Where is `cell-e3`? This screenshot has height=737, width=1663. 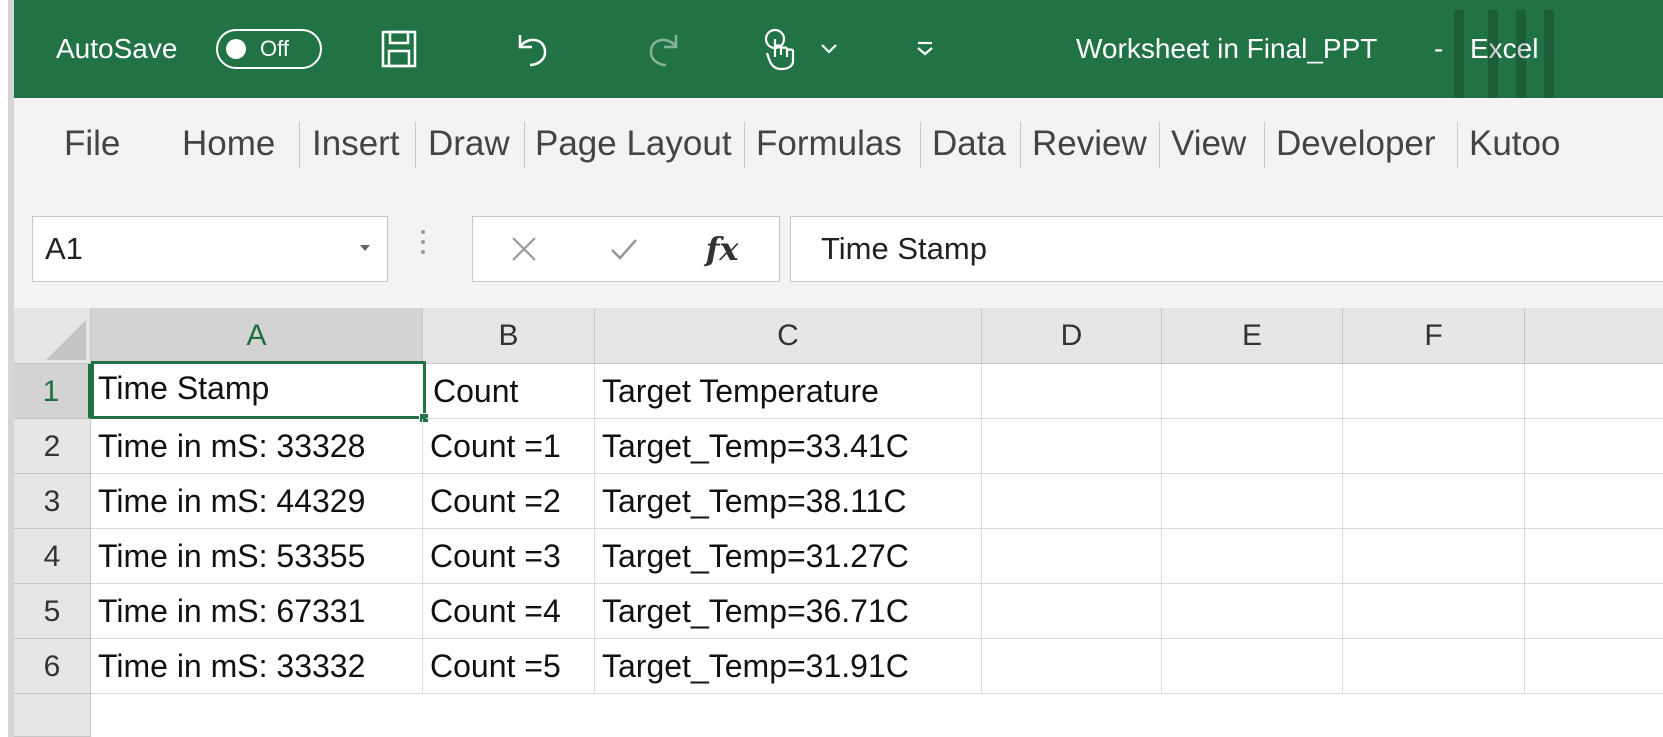 cell-e3 is located at coordinates (1252, 501).